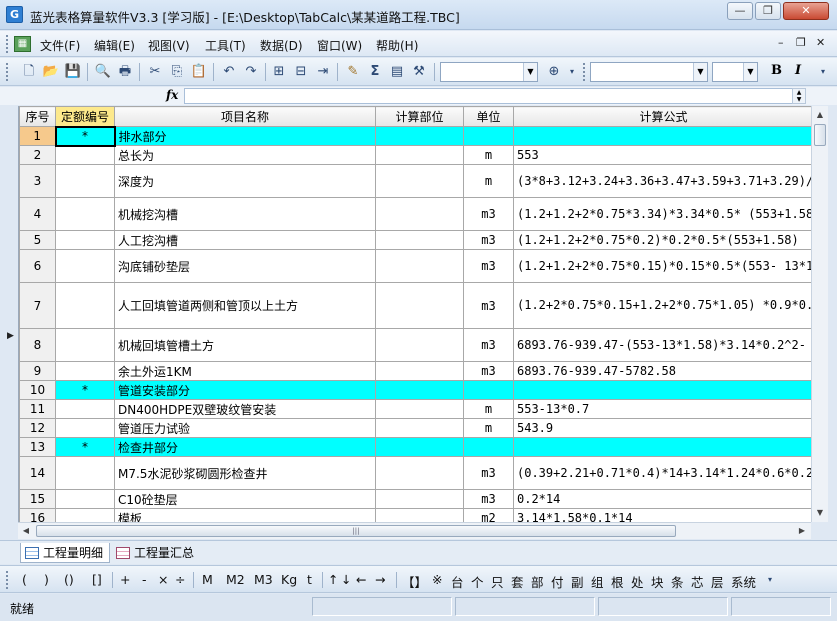  Describe the element at coordinates (414, 530) in the screenshot. I see `horizontal-scrollbar: ◀ ||| ▶` at that location.